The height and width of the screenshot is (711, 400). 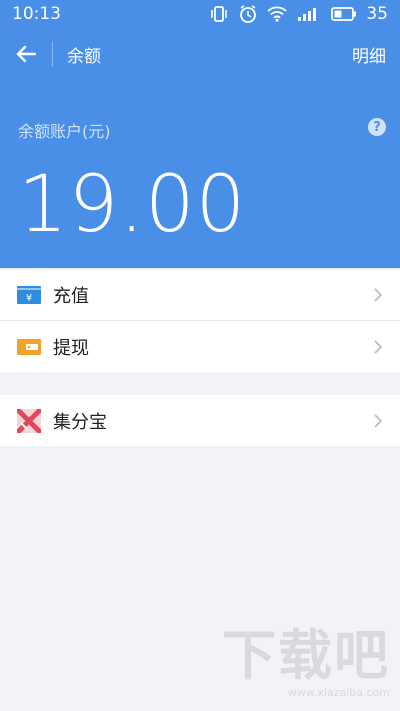 What do you see at coordinates (277, 14) in the screenshot?
I see `wifi-icon` at bounding box center [277, 14].